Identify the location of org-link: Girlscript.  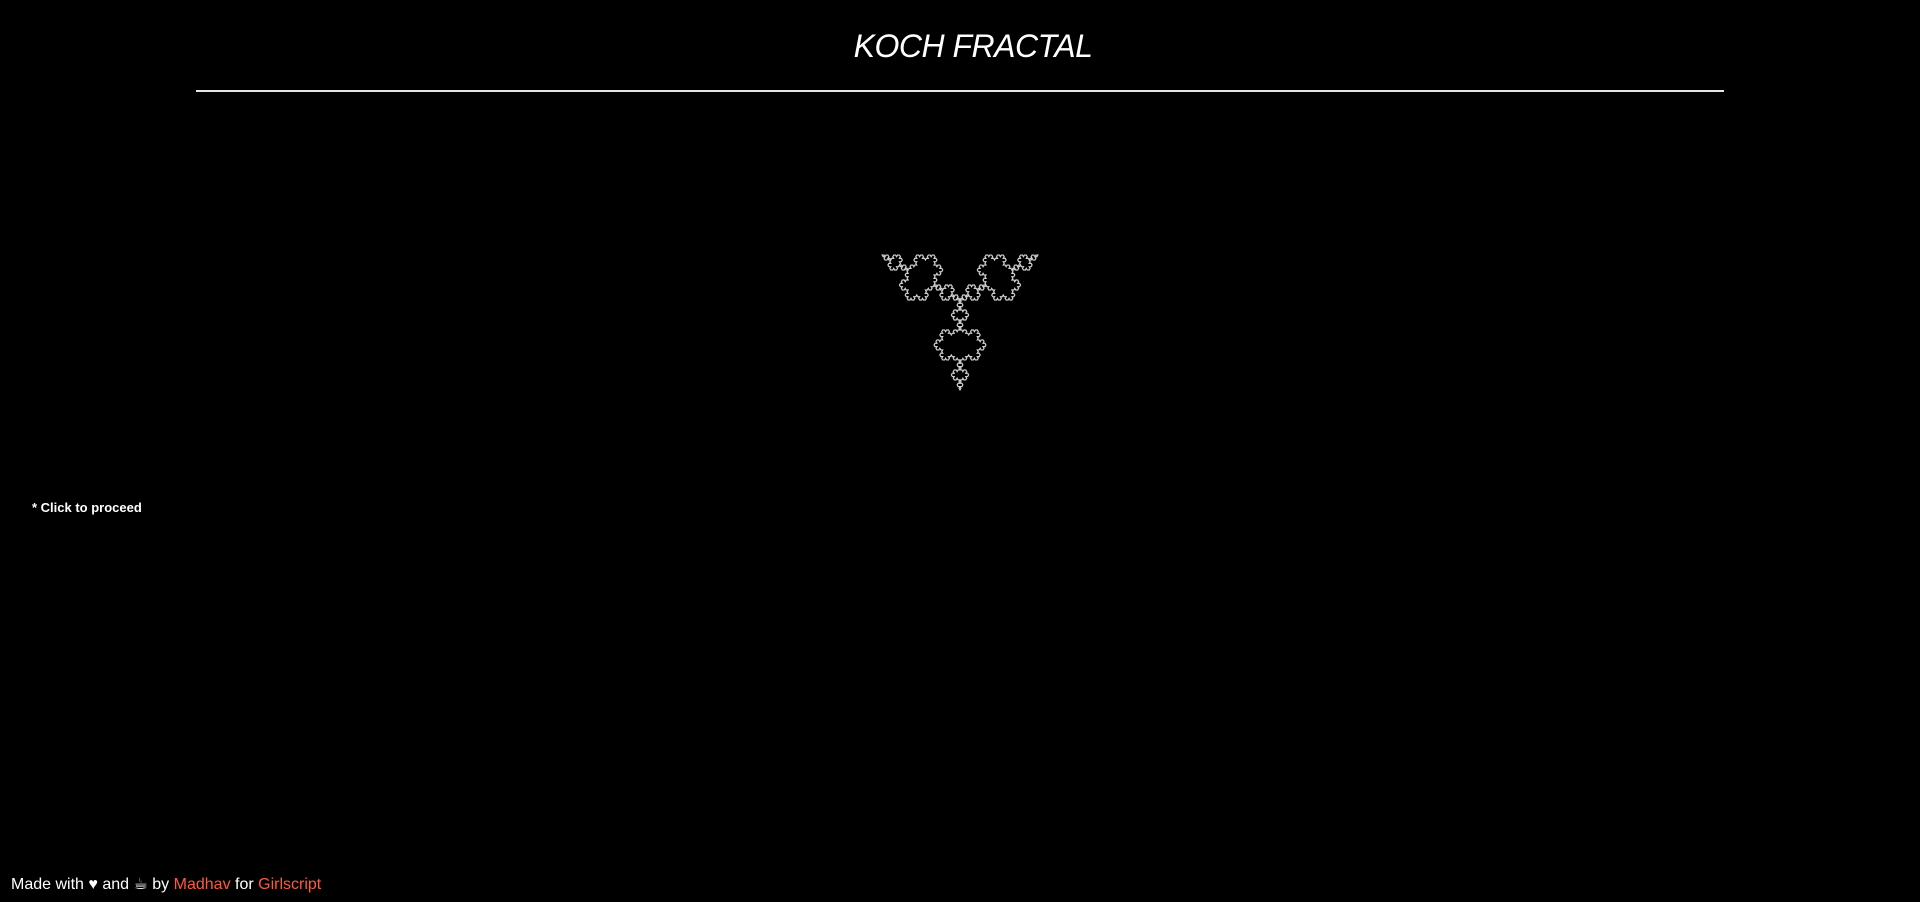
(289, 884).